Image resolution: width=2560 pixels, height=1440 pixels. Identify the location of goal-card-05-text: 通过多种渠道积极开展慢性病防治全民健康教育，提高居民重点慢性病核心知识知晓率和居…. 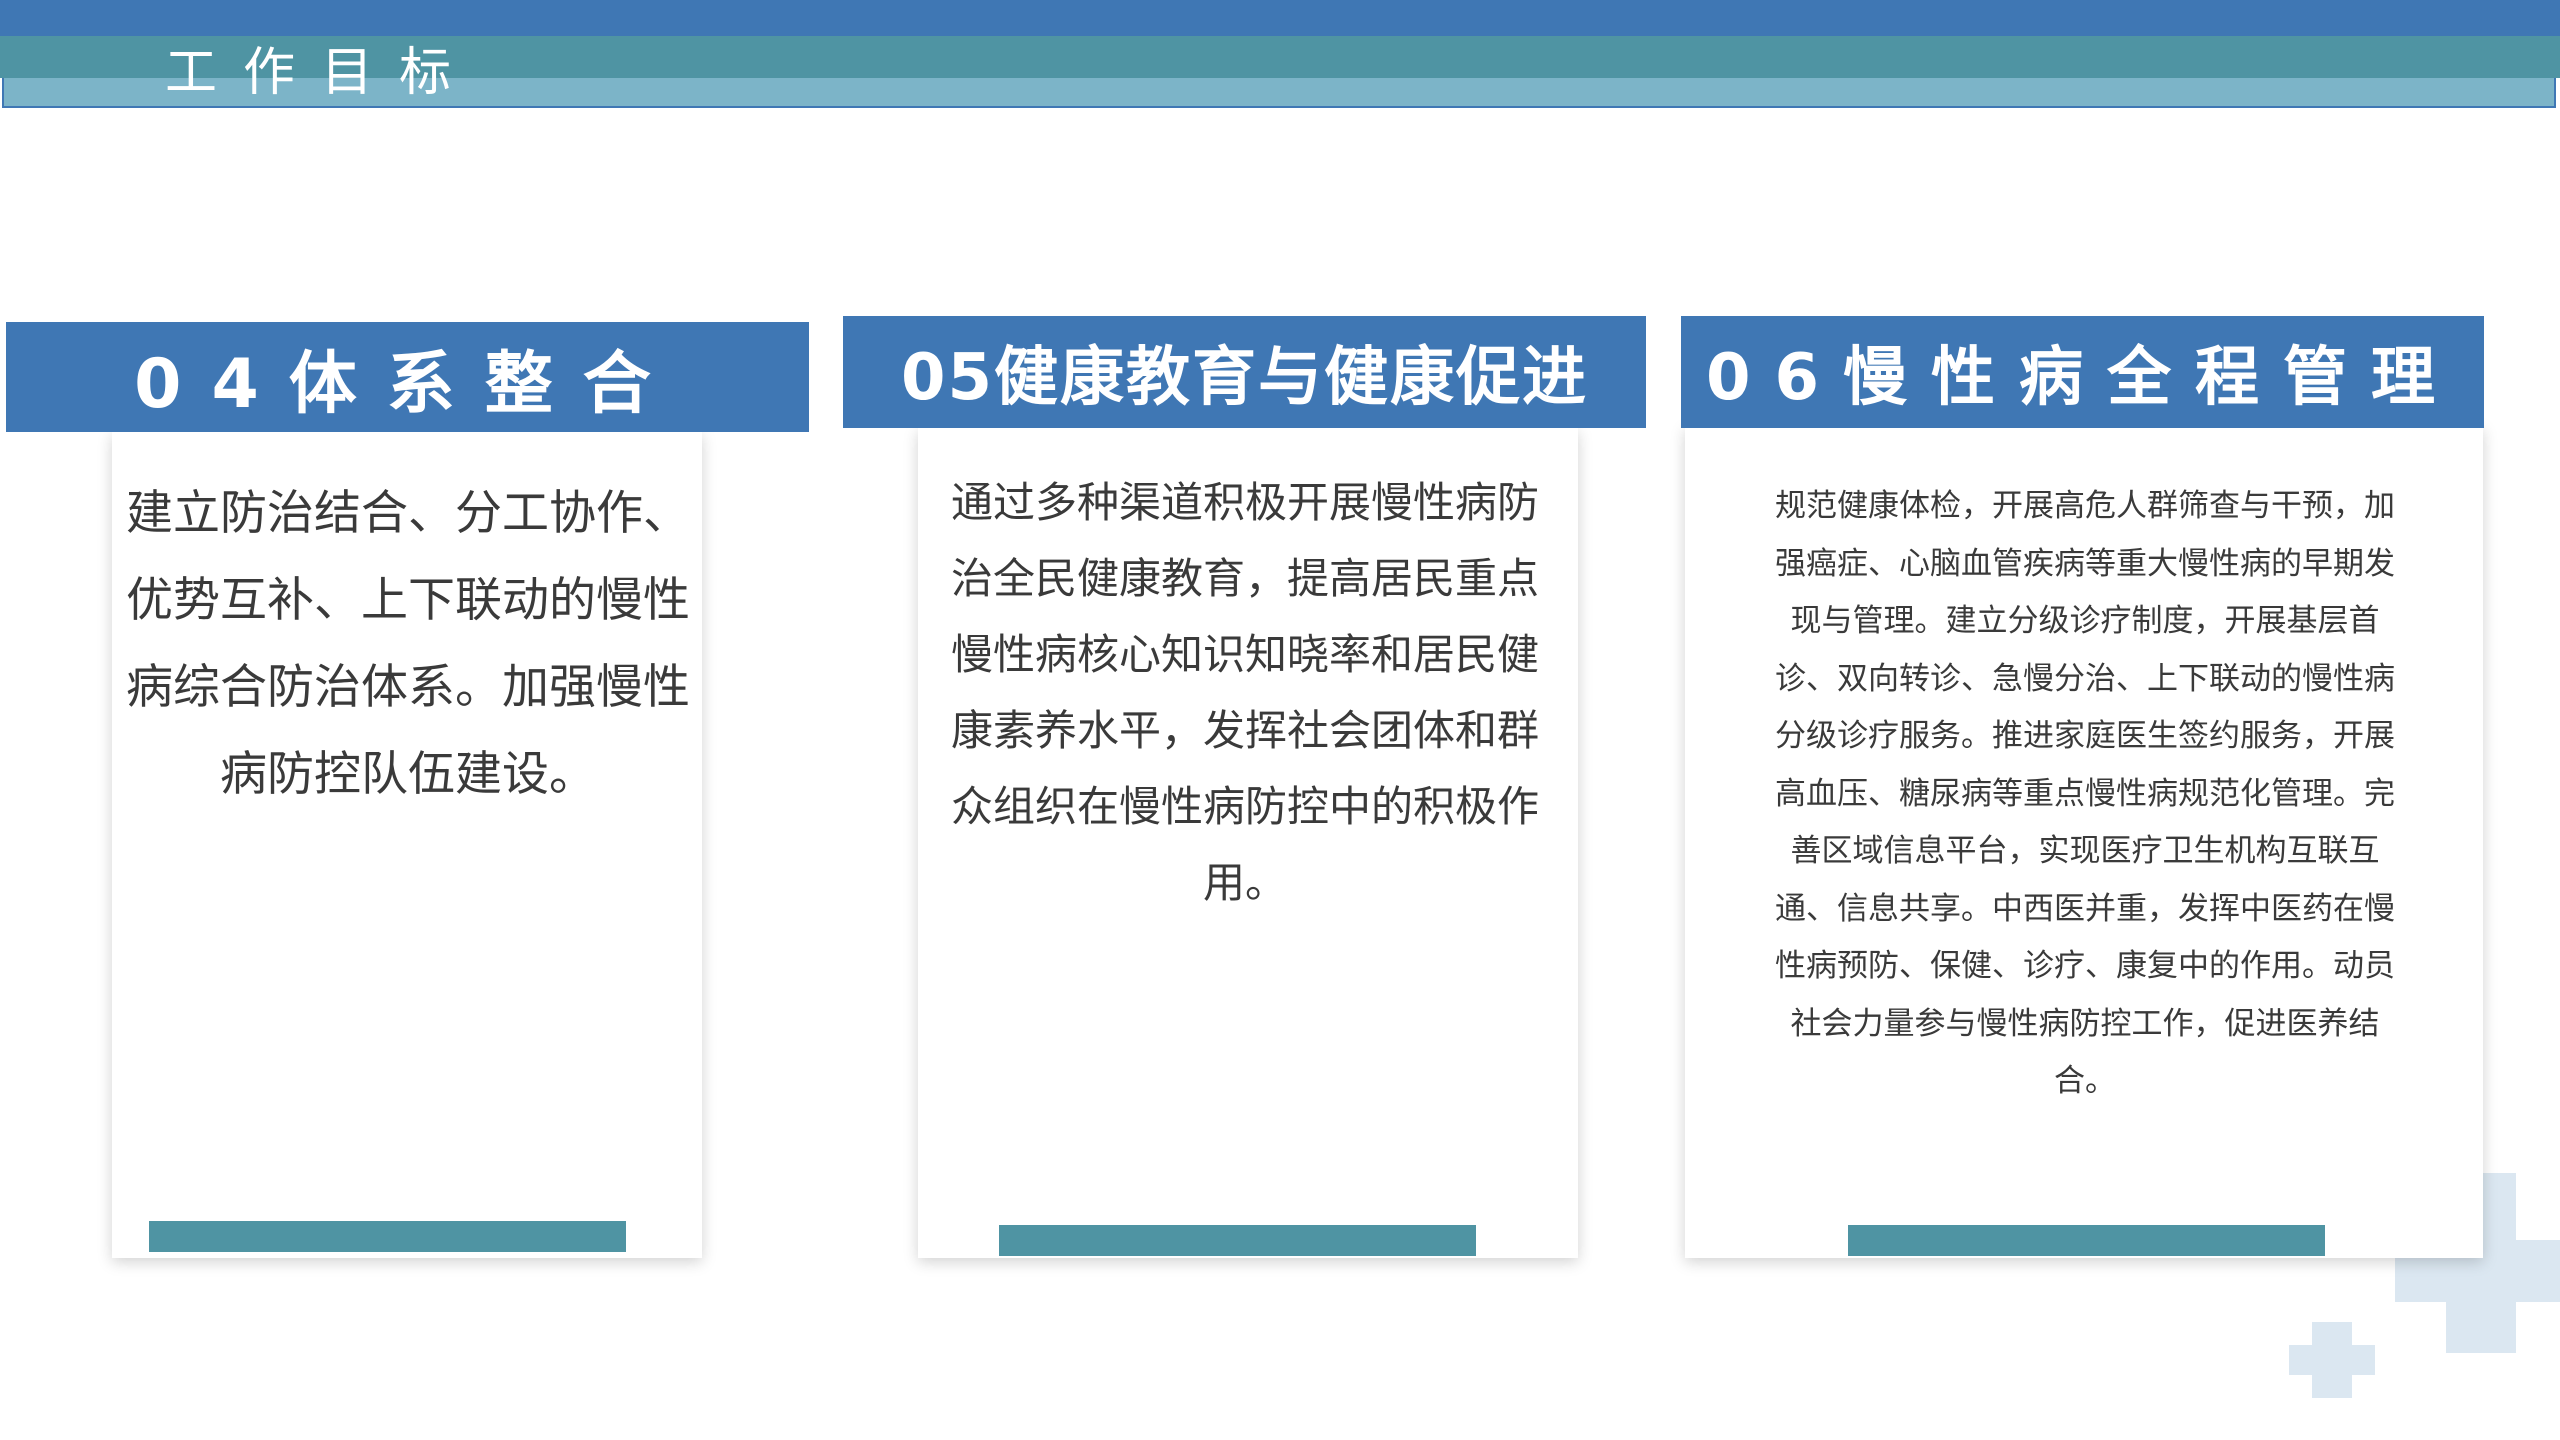
(1244, 692).